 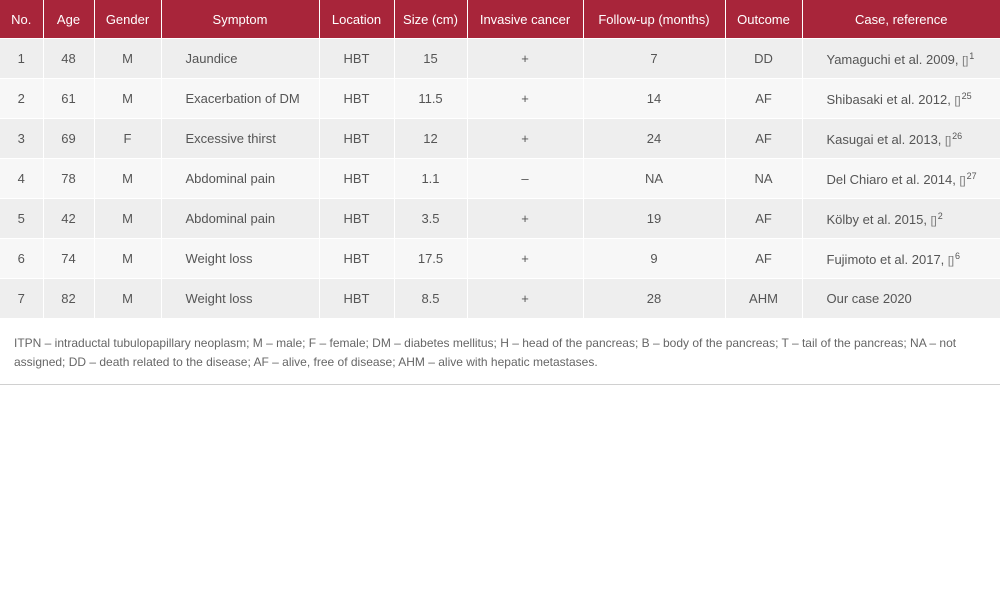 I want to click on header-size: Size (cm), so click(x=431, y=19).